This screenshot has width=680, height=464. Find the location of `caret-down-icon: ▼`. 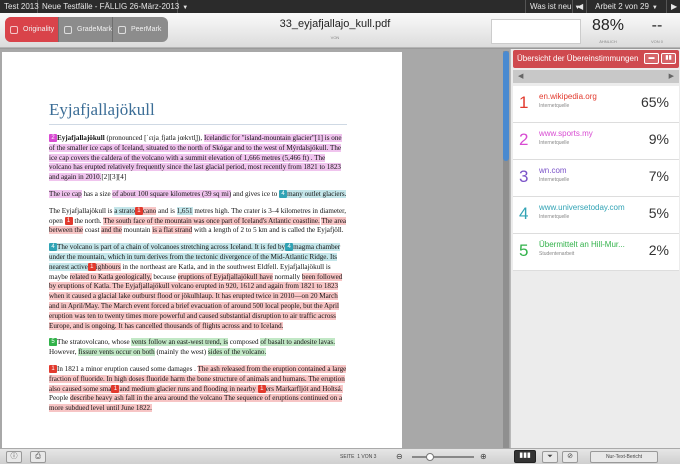

caret-down-icon: ▼ is located at coordinates (654, 8).